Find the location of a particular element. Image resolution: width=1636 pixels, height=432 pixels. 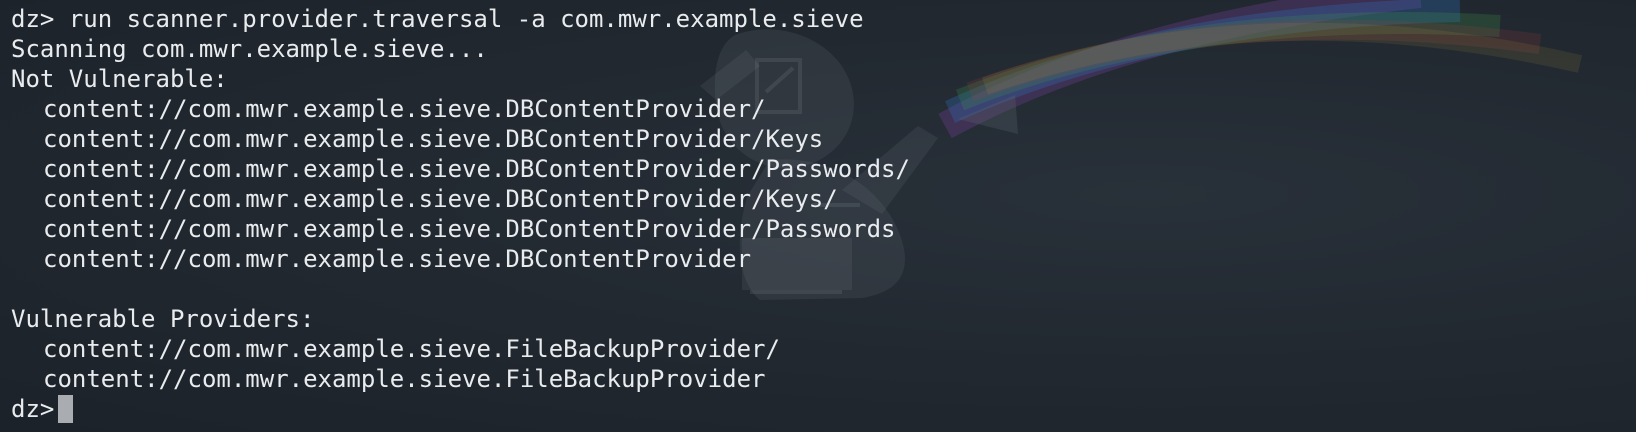

rainbow-arc-red is located at coordinates (1254, 60).